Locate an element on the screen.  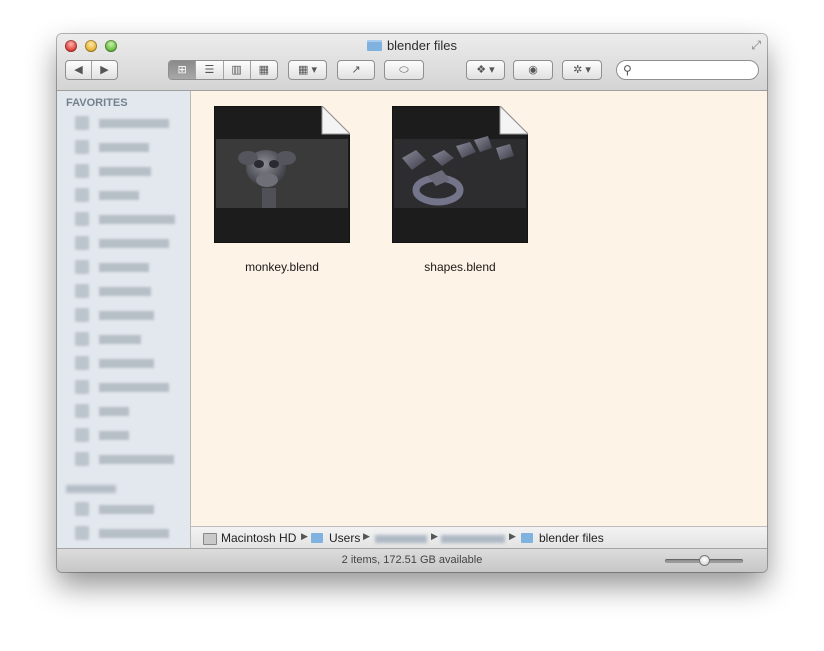
path-item-users: Users is located at coordinates (344, 538).